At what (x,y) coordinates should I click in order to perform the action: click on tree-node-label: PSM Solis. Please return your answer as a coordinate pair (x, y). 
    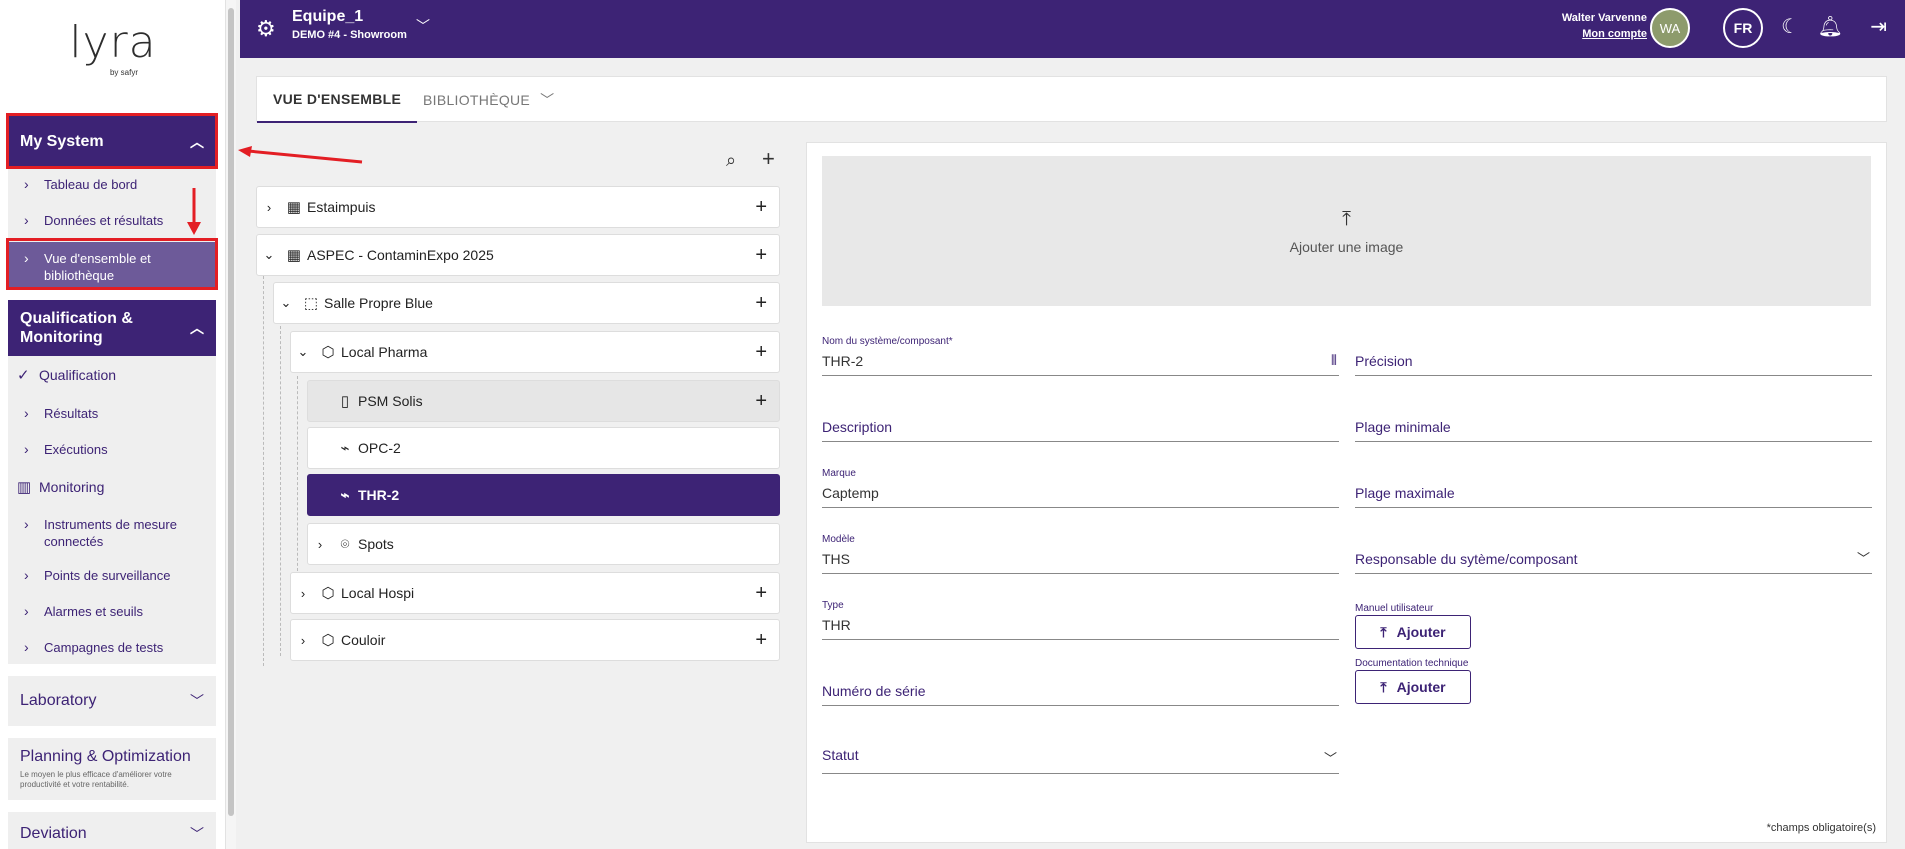
    Looking at the image, I should click on (390, 401).